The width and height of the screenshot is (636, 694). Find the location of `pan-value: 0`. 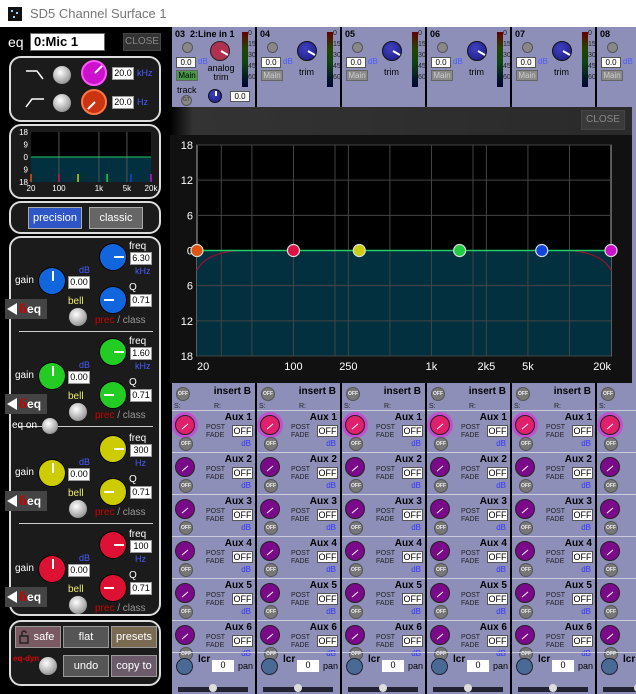

pan-value: 0 is located at coordinates (478, 666).